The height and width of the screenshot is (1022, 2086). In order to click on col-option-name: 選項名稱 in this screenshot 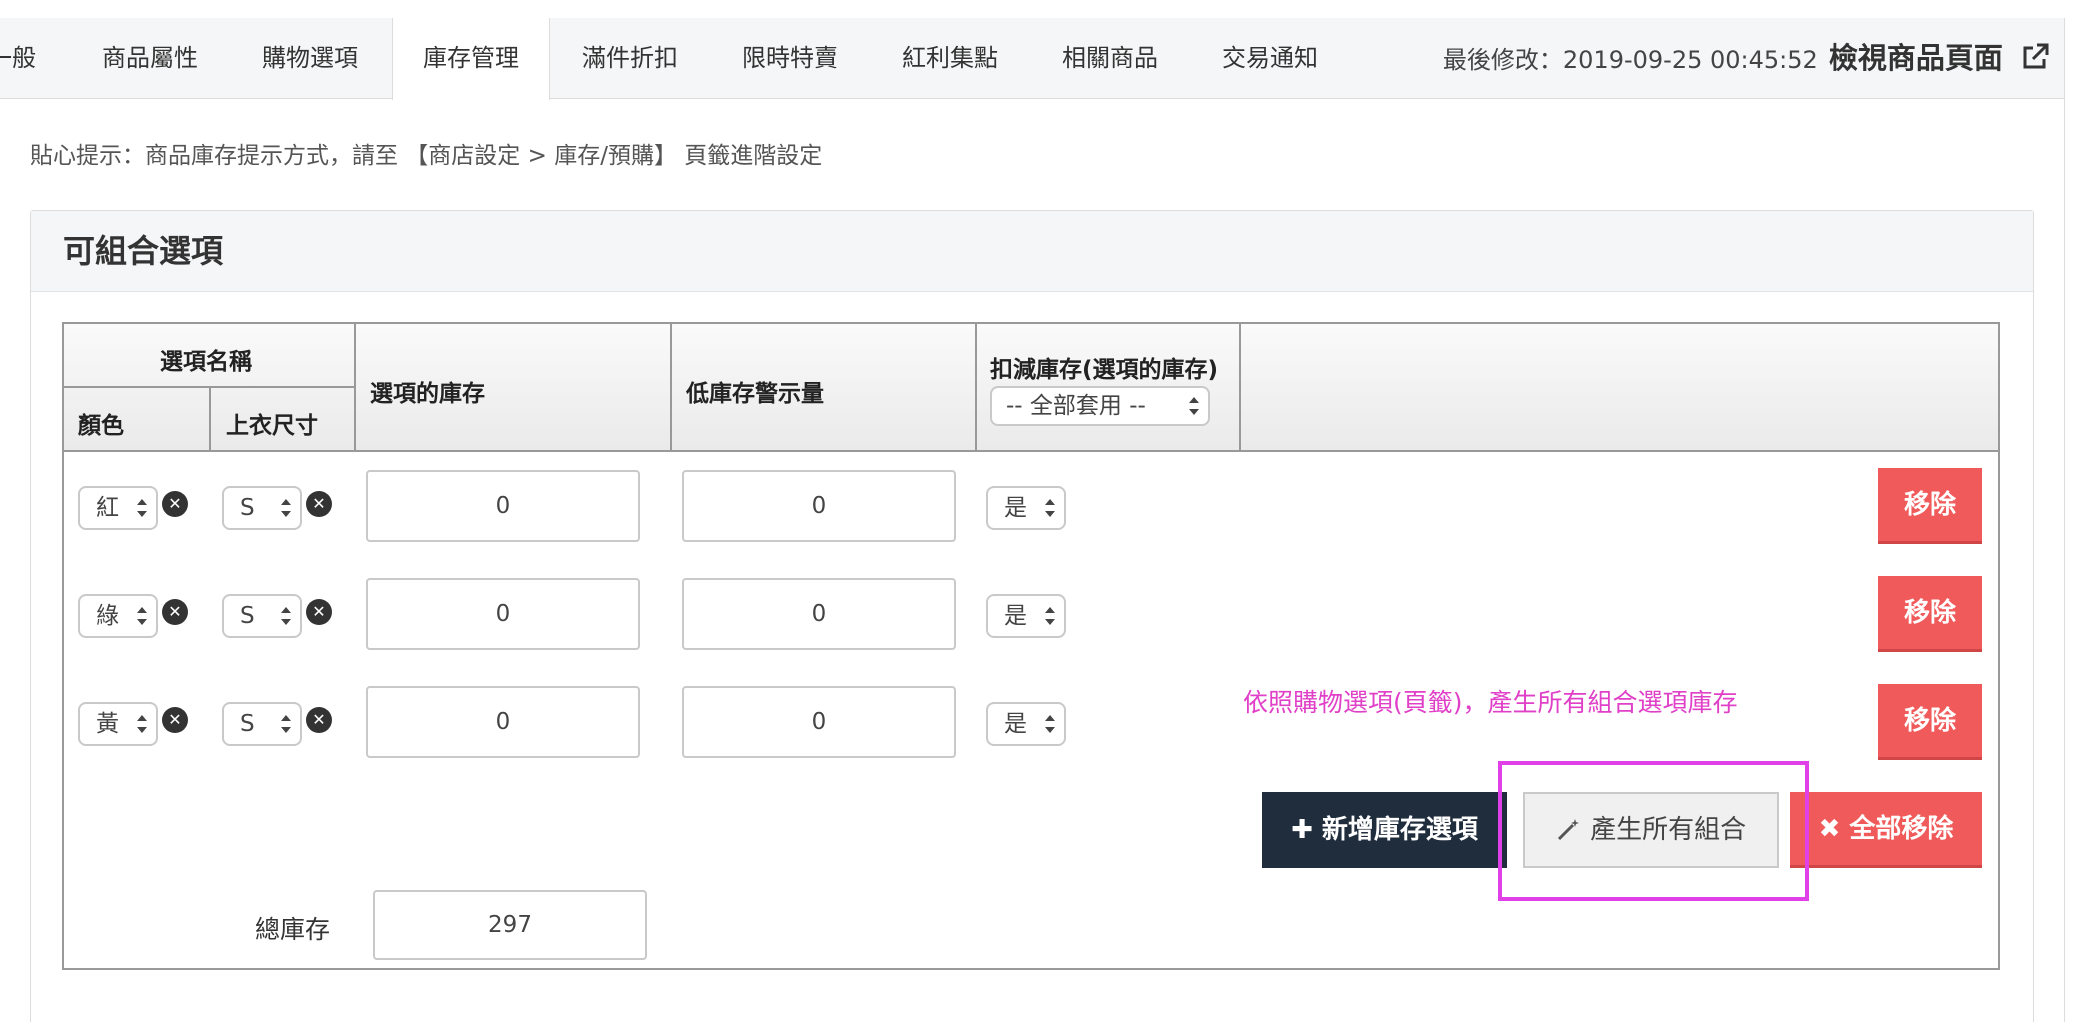, I will do `click(206, 362)`.